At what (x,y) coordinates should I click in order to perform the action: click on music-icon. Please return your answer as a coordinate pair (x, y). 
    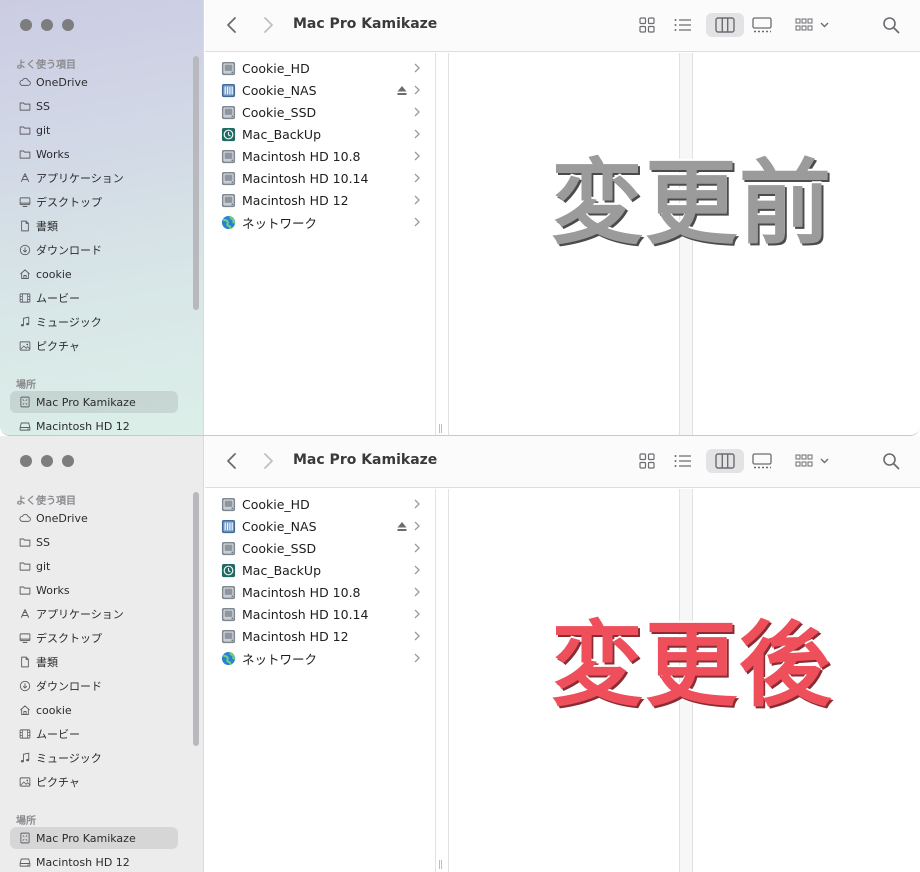
    Looking at the image, I should click on (25, 758).